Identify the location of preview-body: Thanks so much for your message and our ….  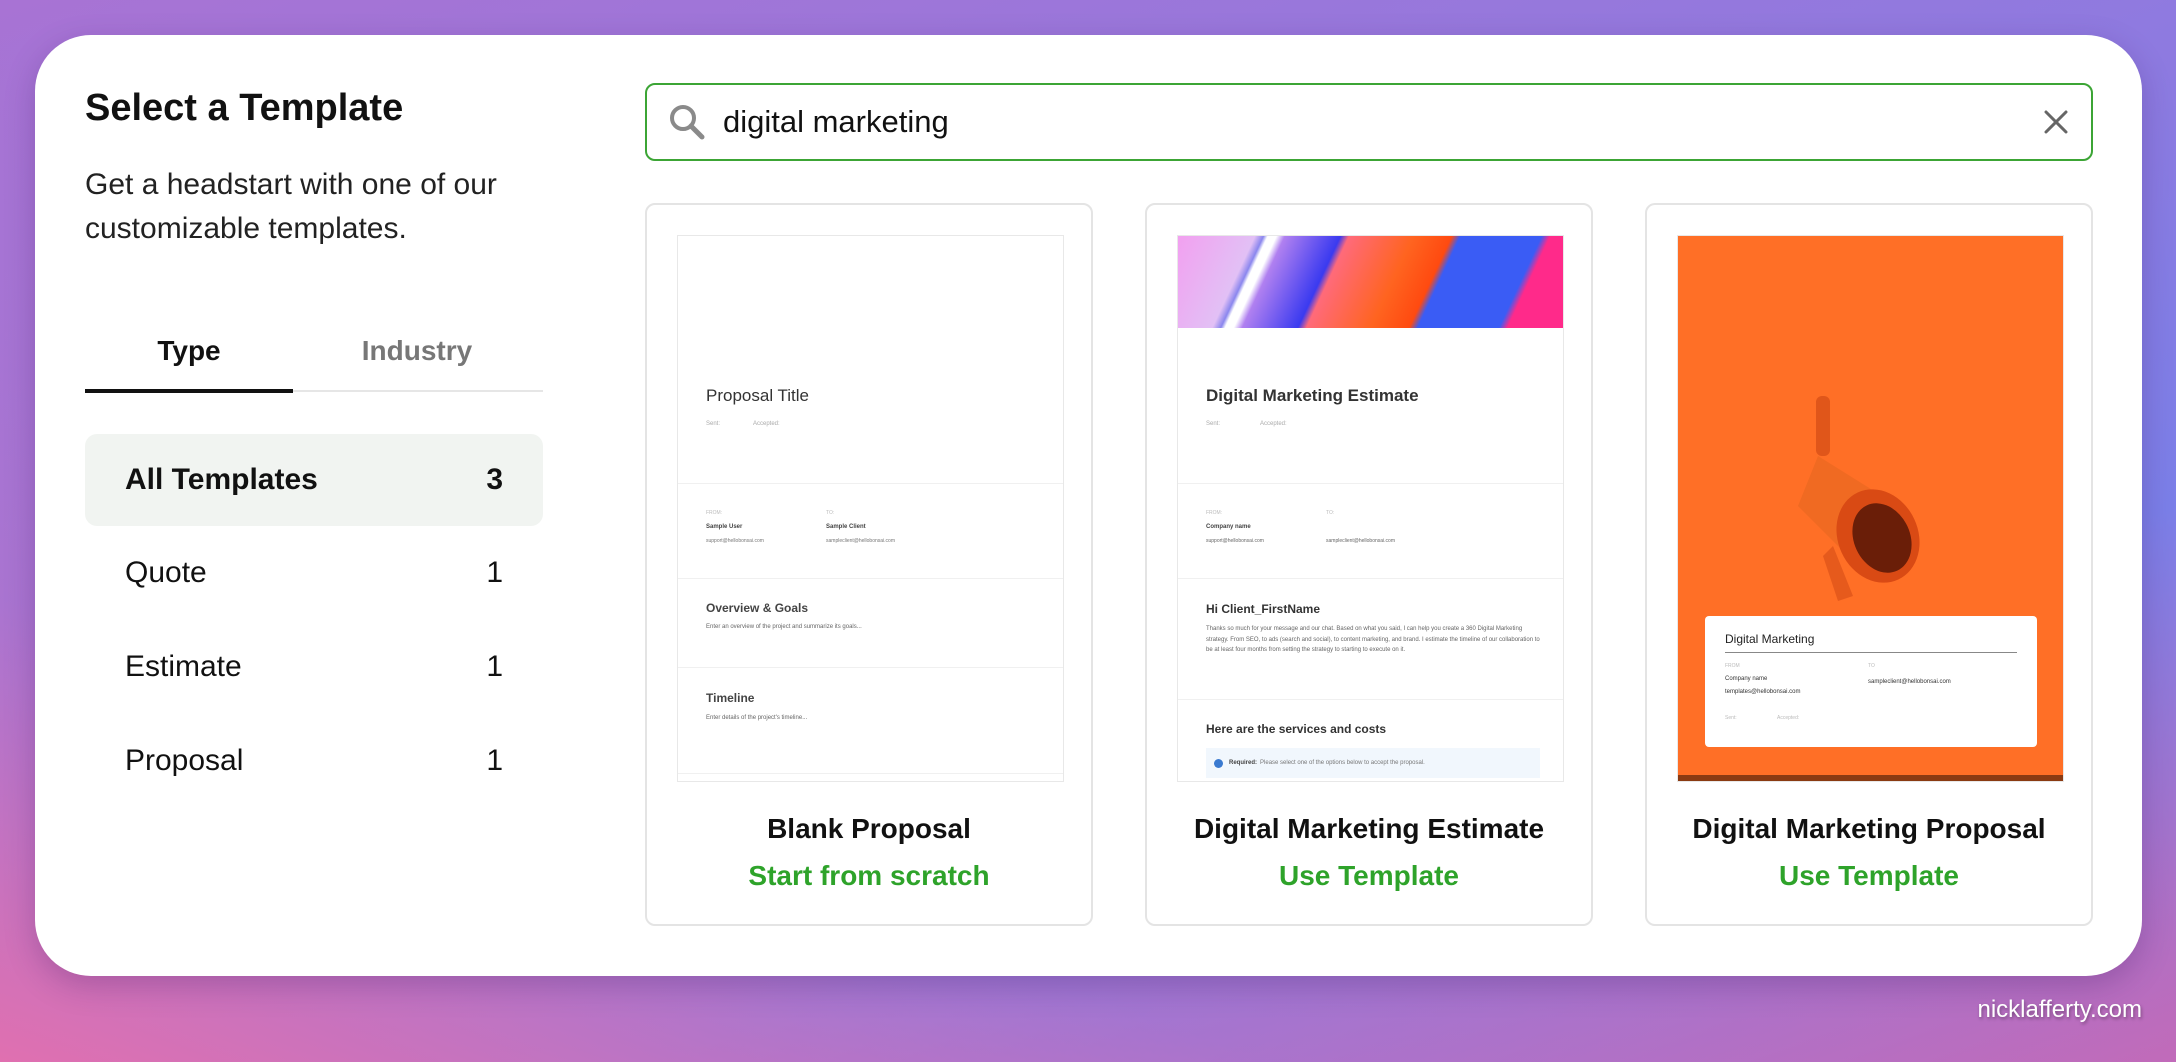
(1373, 639).